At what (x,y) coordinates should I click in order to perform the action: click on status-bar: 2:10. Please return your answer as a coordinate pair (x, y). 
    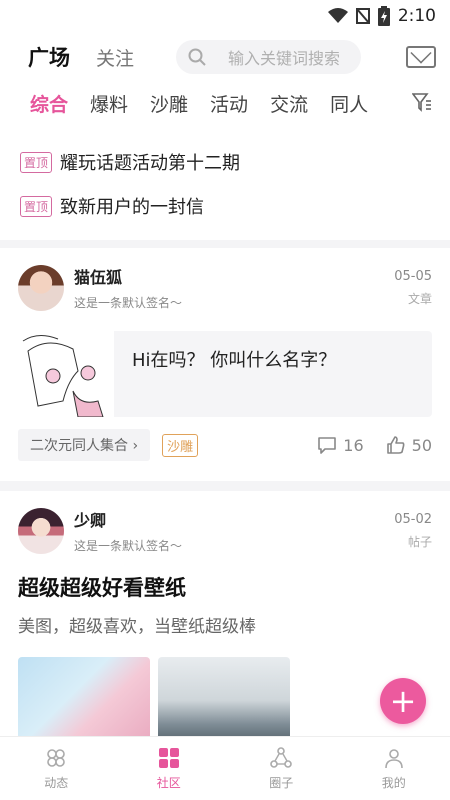
    Looking at the image, I should click on (225, 16).